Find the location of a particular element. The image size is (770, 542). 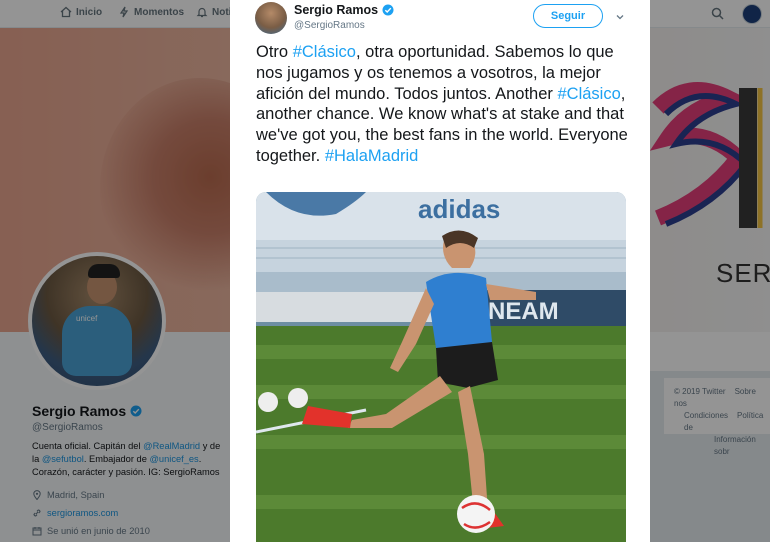

tweet-author-handle: @SergioRamos is located at coordinates (329, 25).